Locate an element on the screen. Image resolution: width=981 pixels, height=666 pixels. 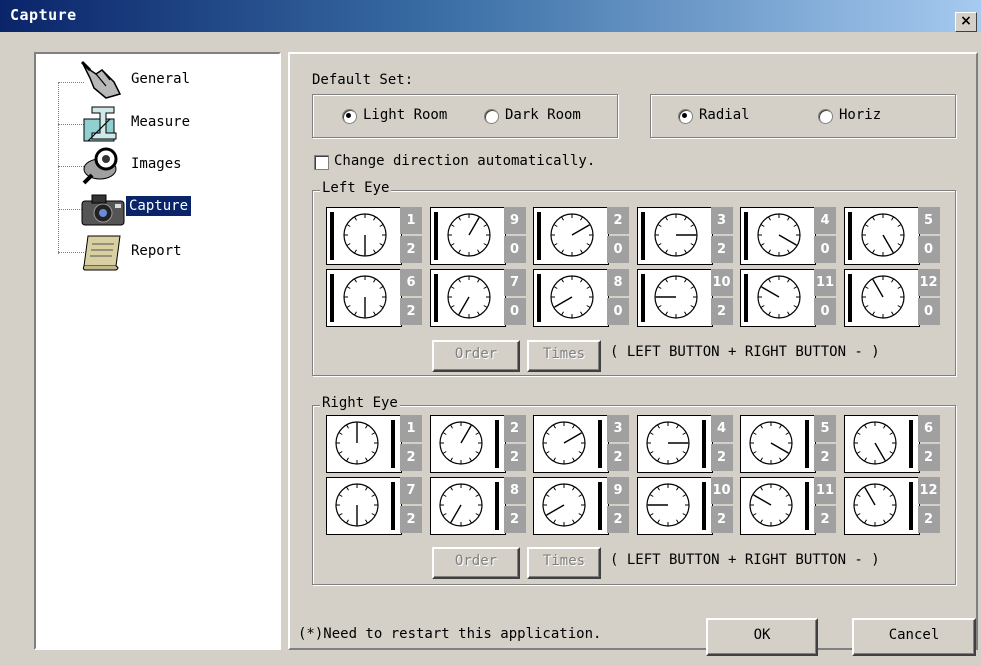
cancel-button: Cancel is located at coordinates (914, 637).